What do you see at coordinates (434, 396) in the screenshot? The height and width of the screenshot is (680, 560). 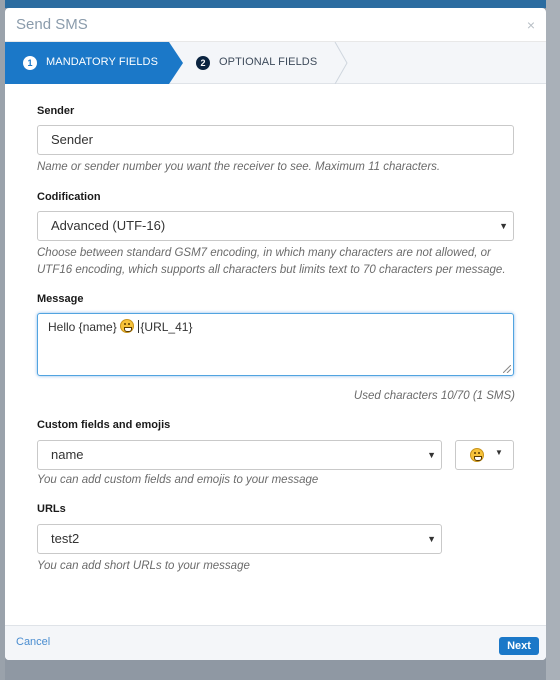 I see `character-counter: Used characters 10/70 (1 SMS)` at bounding box center [434, 396].